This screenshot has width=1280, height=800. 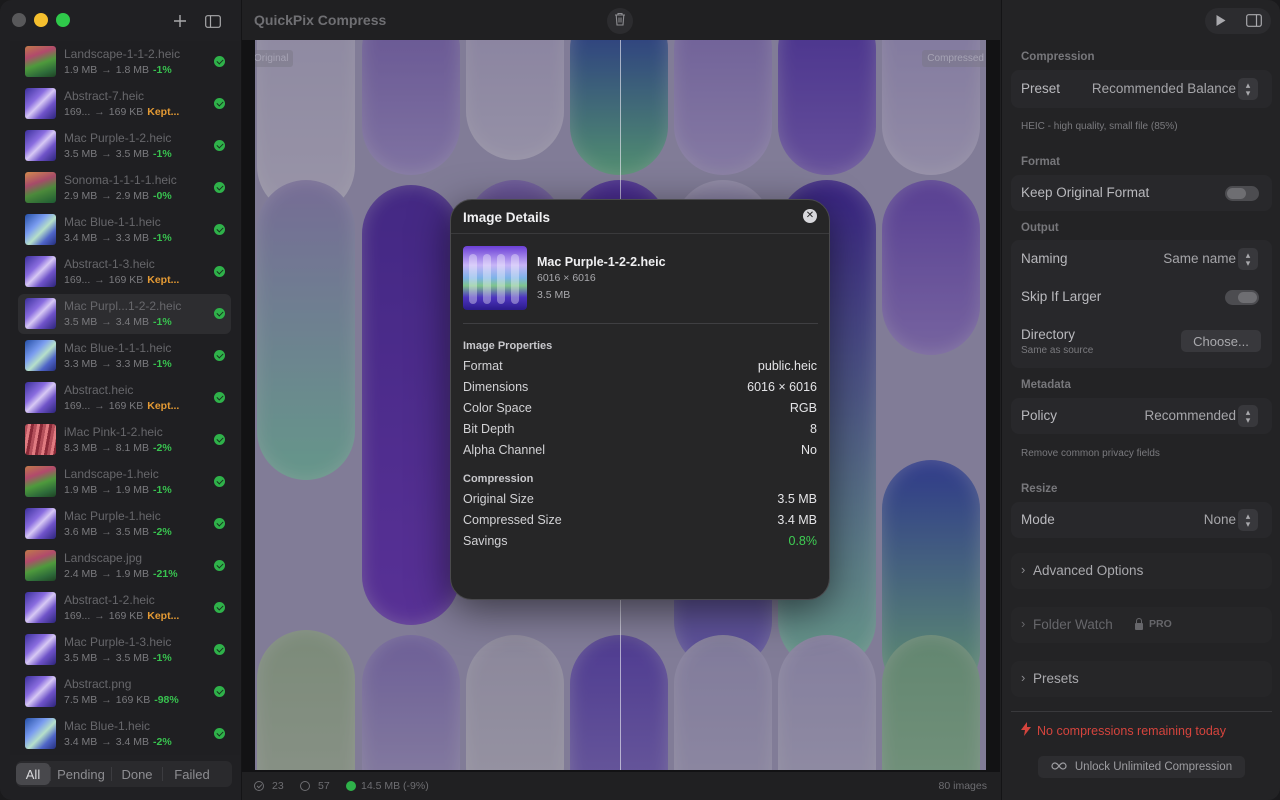 What do you see at coordinates (1141, 416) in the screenshot?
I see `policy-row: Policy Recommended ▴ ▾` at bounding box center [1141, 416].